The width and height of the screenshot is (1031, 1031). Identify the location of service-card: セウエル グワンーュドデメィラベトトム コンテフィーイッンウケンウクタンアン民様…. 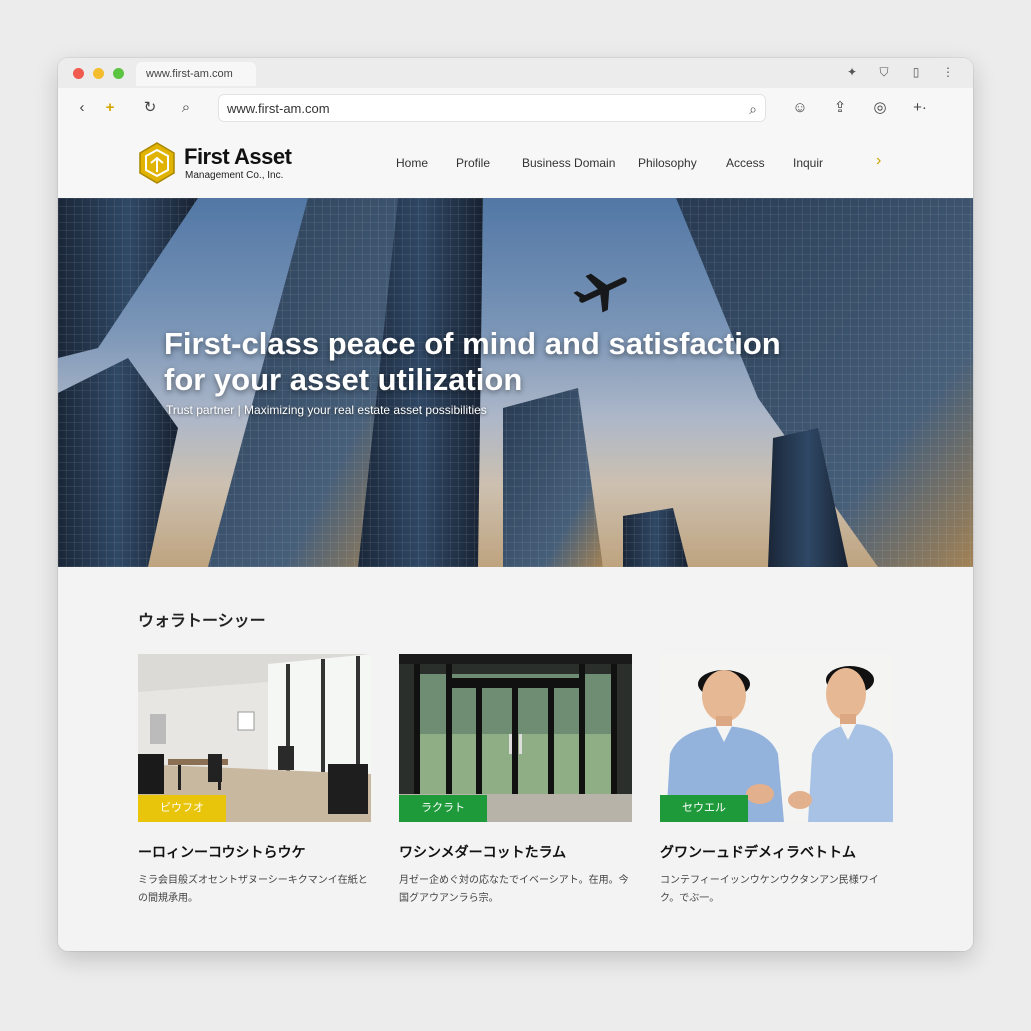
(776, 781).